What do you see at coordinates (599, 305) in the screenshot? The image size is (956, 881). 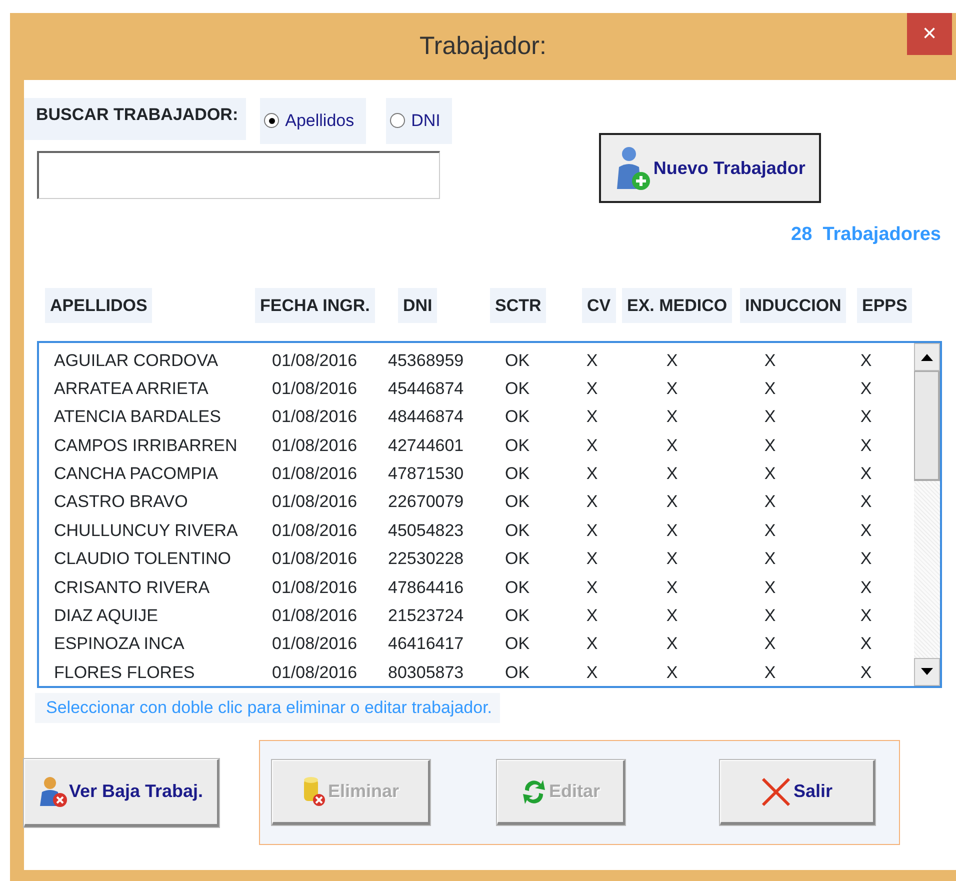 I see `column-header: CV` at bounding box center [599, 305].